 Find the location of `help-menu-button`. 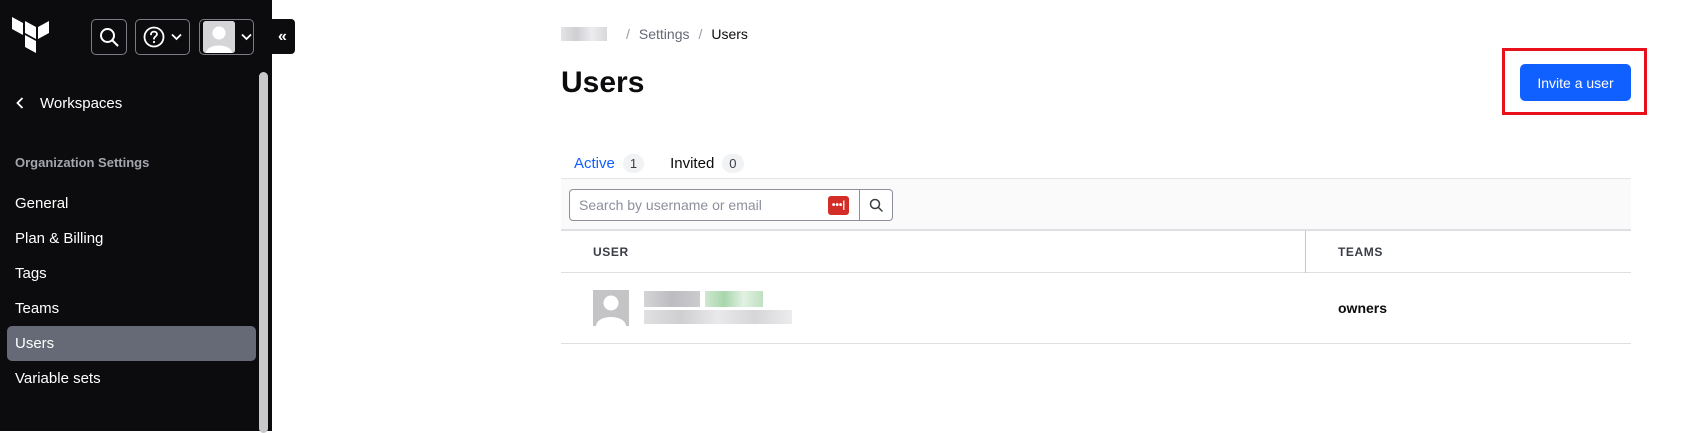

help-menu-button is located at coordinates (162, 37).